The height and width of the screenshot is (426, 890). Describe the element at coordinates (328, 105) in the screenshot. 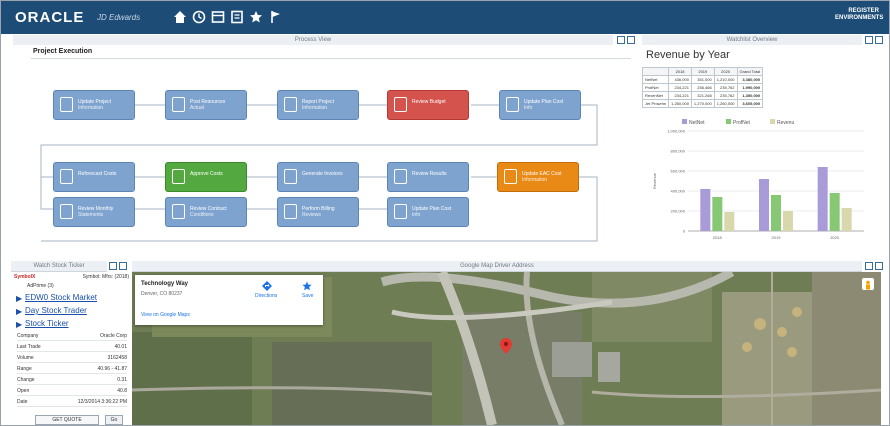

I see `process-node-label: Report Project Information` at that location.